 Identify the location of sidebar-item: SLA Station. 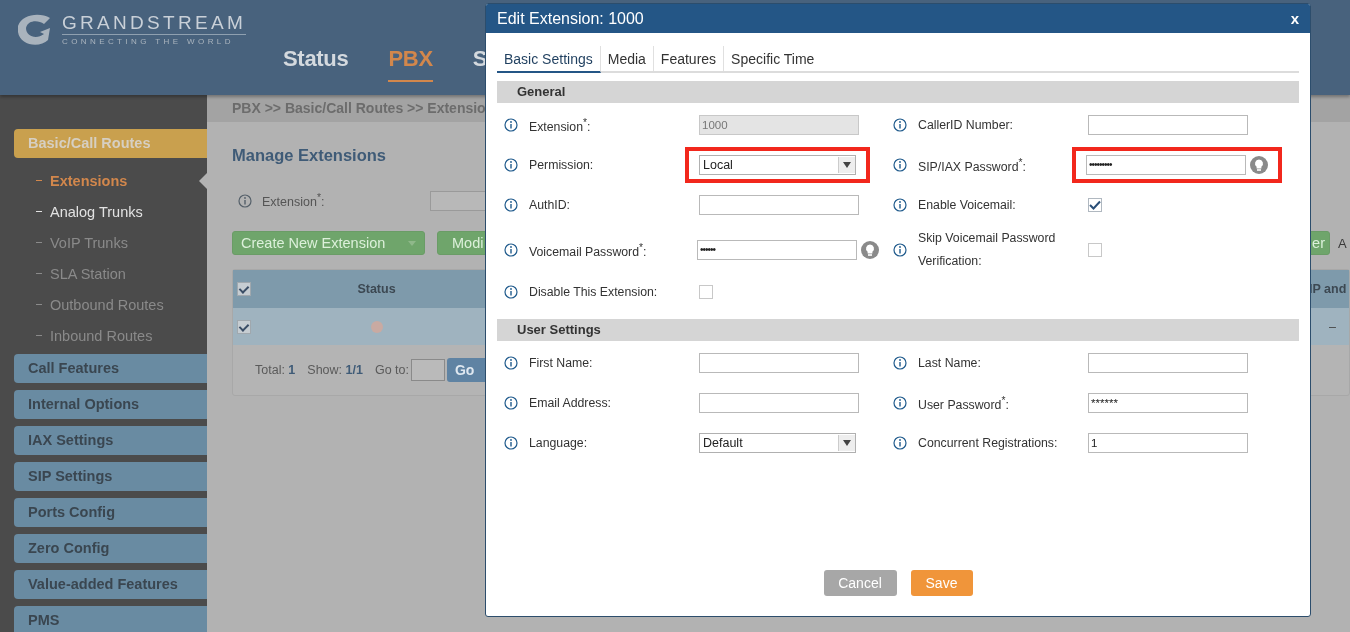
(103, 273).